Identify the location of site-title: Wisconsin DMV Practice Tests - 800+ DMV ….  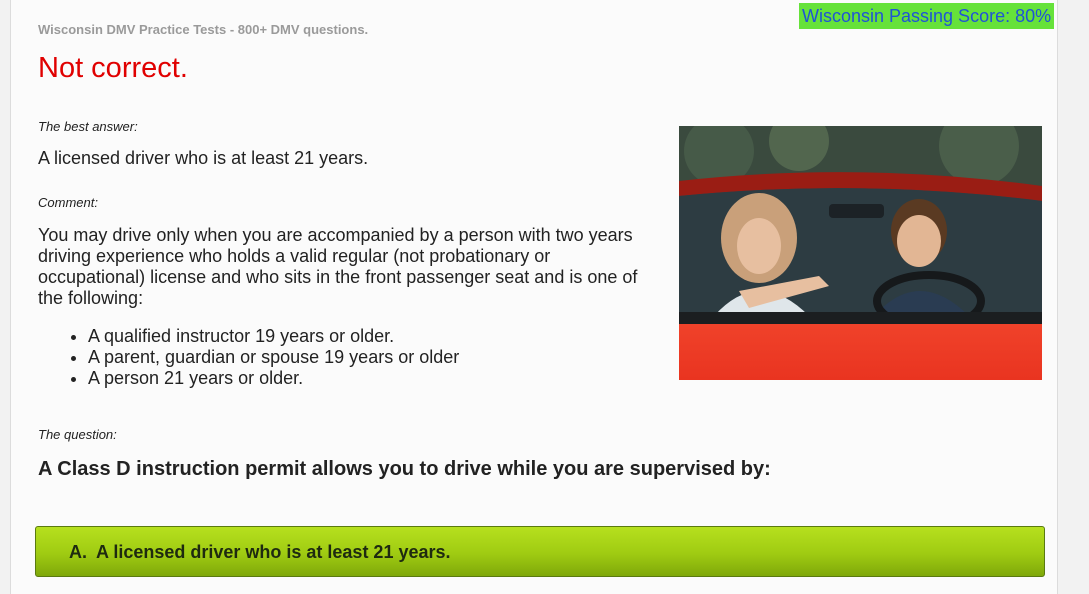
(203, 29).